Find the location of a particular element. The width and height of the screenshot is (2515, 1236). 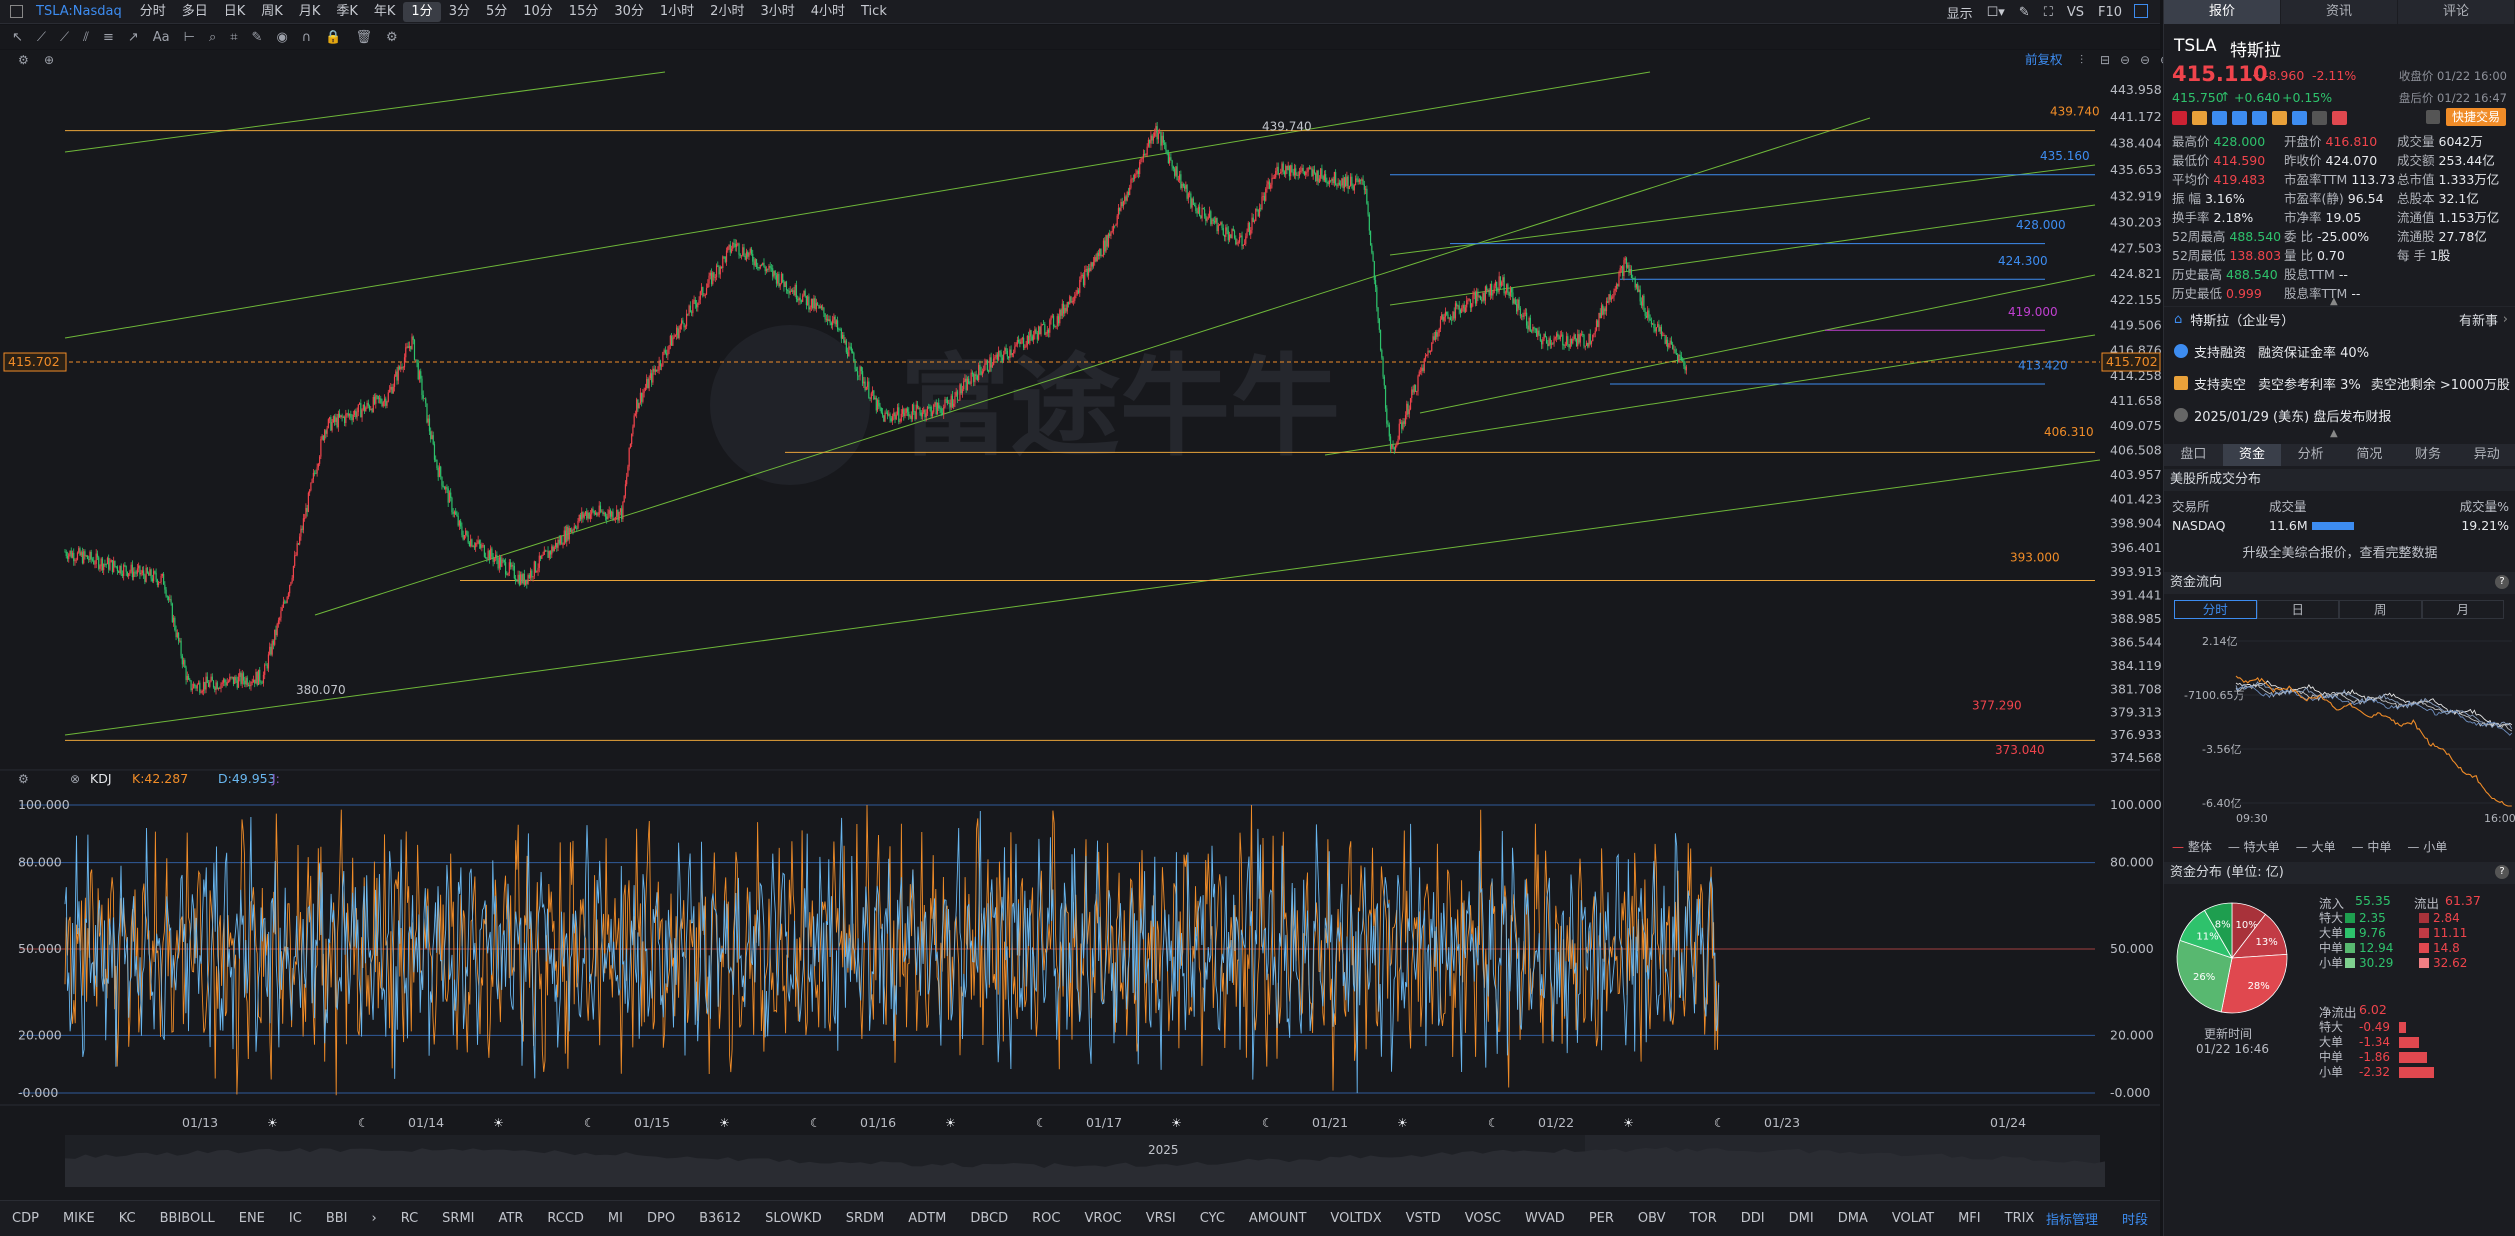

measure-icon: ⊢ is located at coordinates (189, 37).